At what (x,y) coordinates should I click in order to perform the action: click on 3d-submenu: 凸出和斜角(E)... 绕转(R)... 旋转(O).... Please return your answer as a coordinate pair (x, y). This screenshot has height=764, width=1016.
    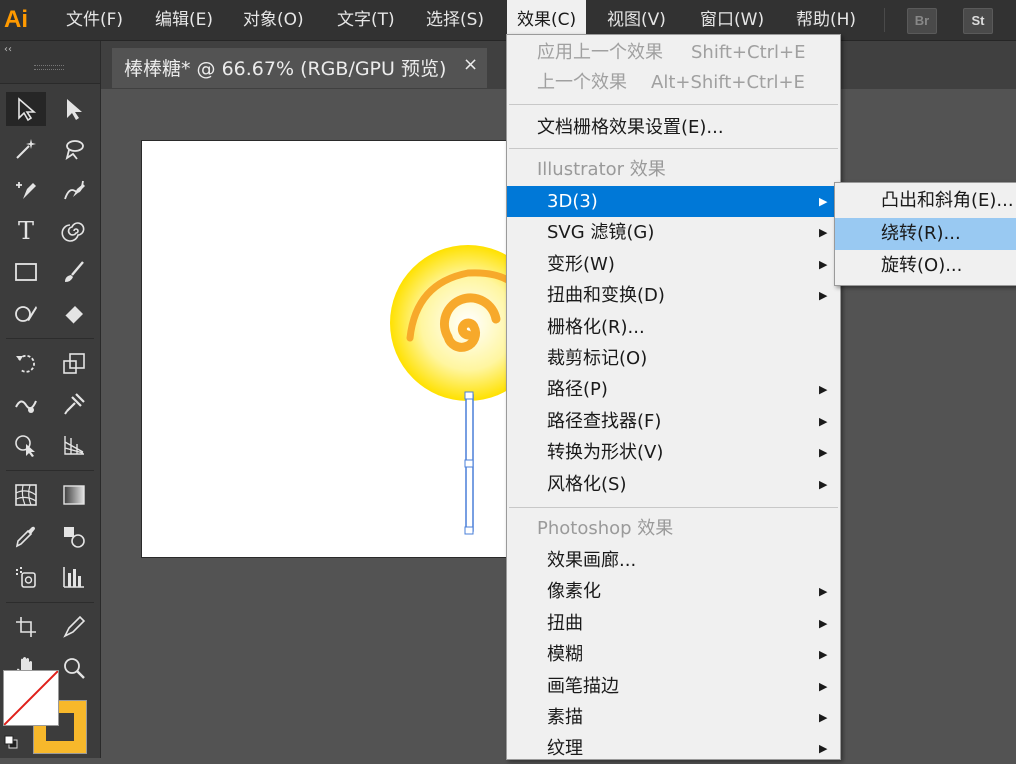
    Looking at the image, I should click on (925, 234).